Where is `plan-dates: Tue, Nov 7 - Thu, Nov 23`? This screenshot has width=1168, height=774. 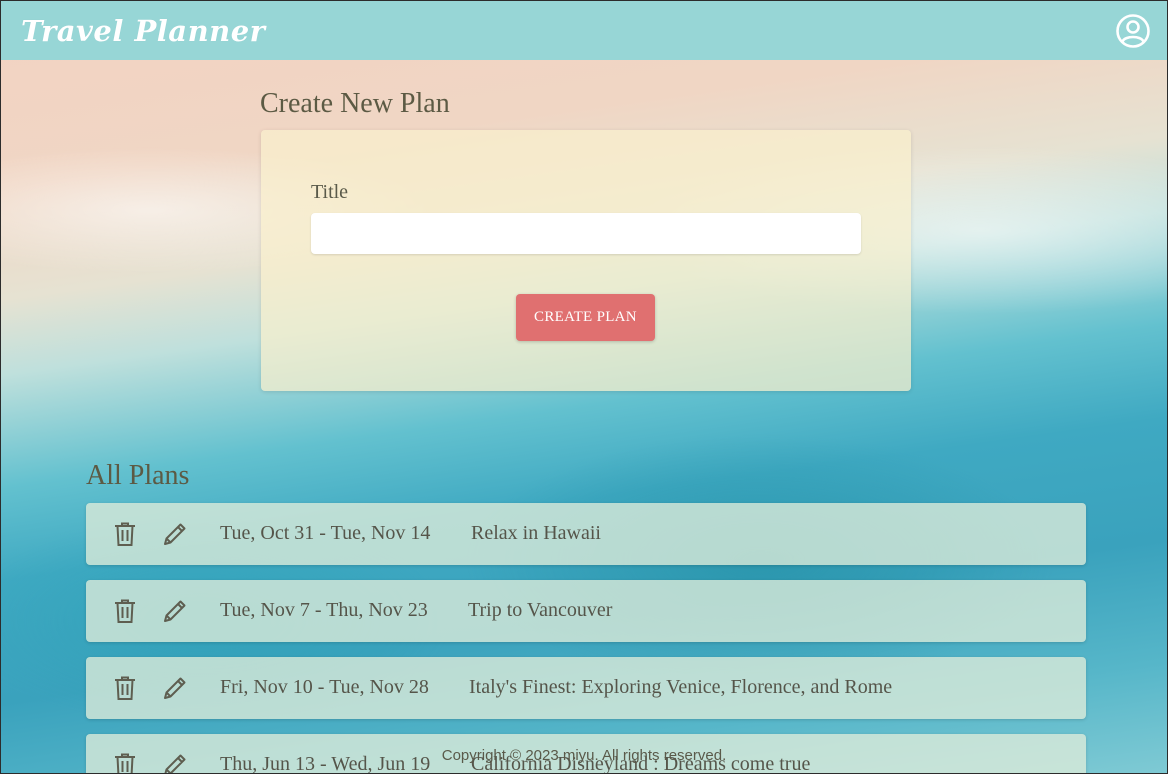
plan-dates: Tue, Nov 7 - Thu, Nov 23 is located at coordinates (324, 610).